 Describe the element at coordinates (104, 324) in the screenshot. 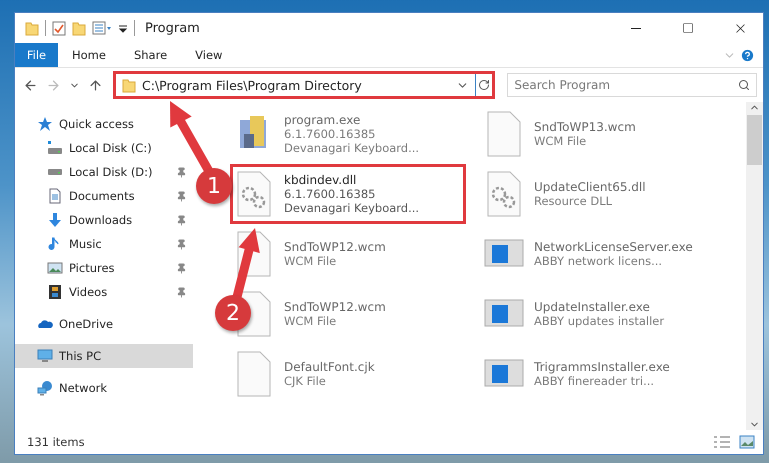

I see `sidebar-item: OneDrive` at that location.